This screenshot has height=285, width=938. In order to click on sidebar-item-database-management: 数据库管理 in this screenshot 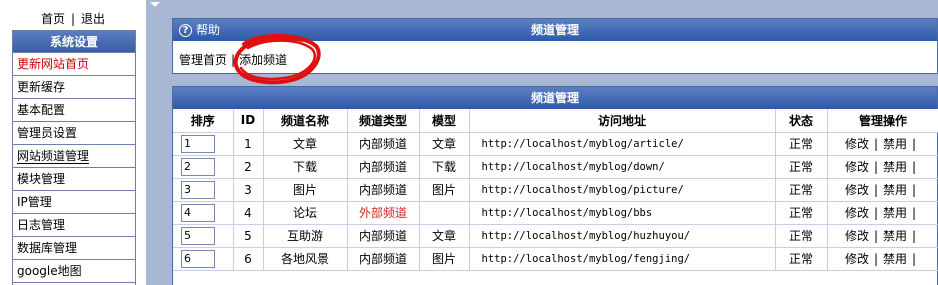, I will do `click(74, 248)`.